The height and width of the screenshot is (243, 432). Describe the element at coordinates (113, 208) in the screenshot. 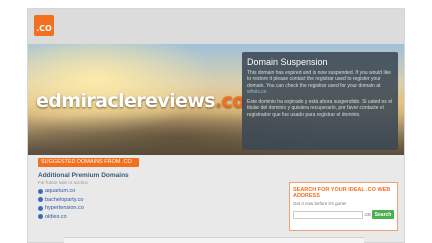

I see `list-item: hypertension.co` at that location.